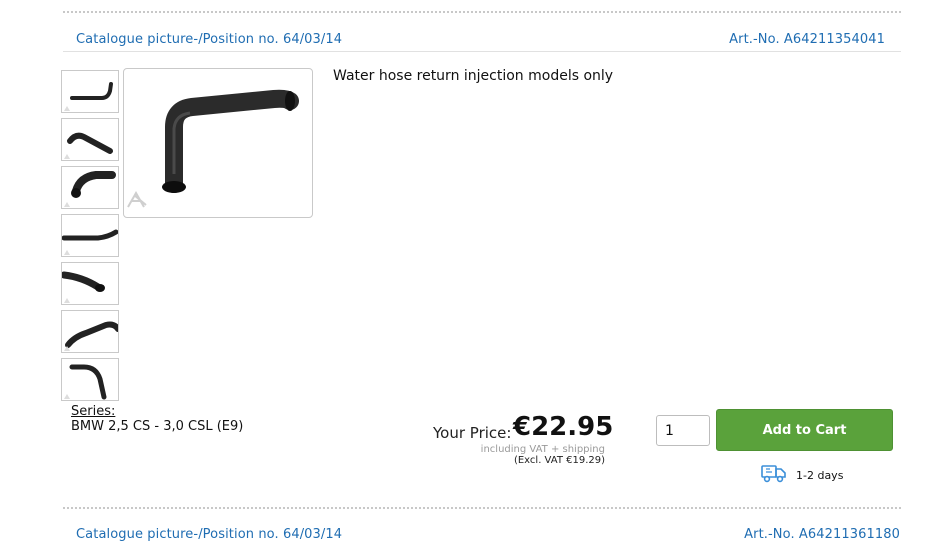  I want to click on price-value: €22.95, so click(563, 427).